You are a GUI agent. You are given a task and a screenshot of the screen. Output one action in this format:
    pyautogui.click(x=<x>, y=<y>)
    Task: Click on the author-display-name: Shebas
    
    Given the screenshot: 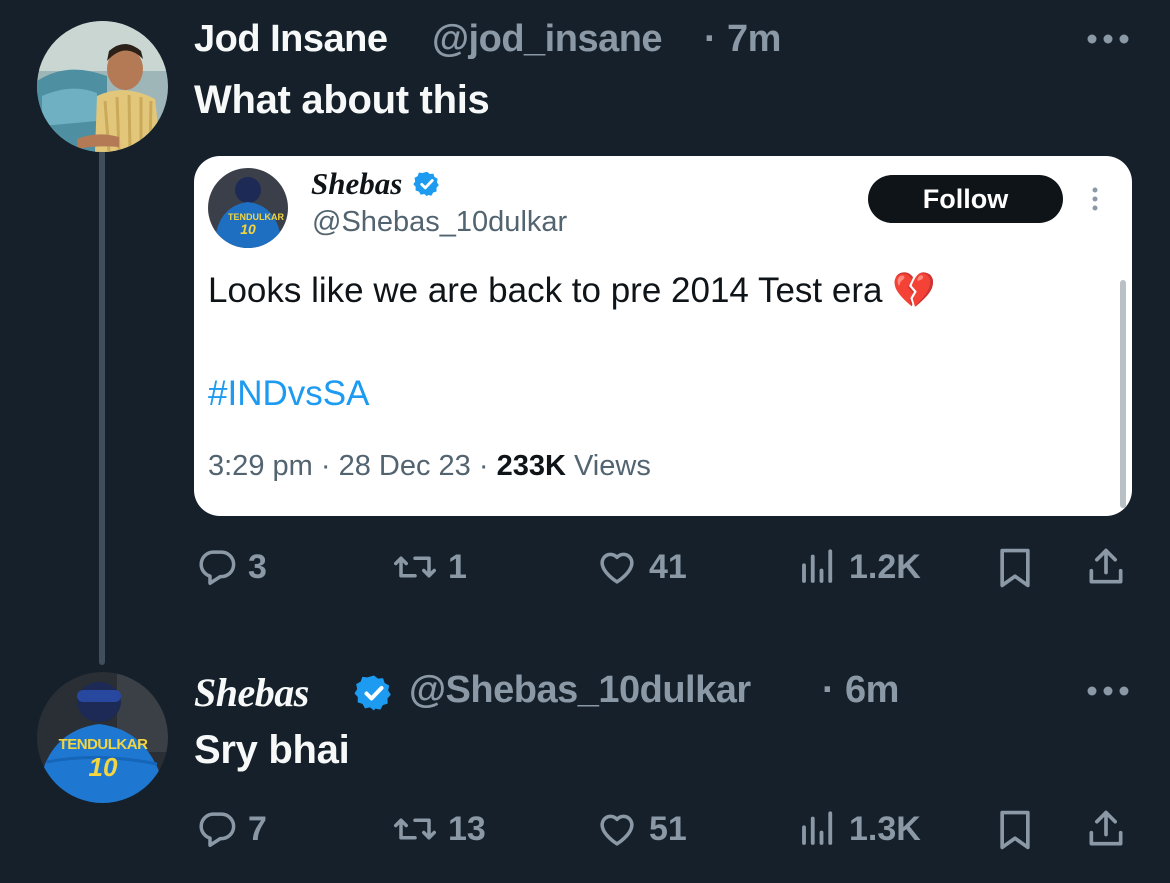 What is the action you would take?
    pyautogui.click(x=251, y=692)
    